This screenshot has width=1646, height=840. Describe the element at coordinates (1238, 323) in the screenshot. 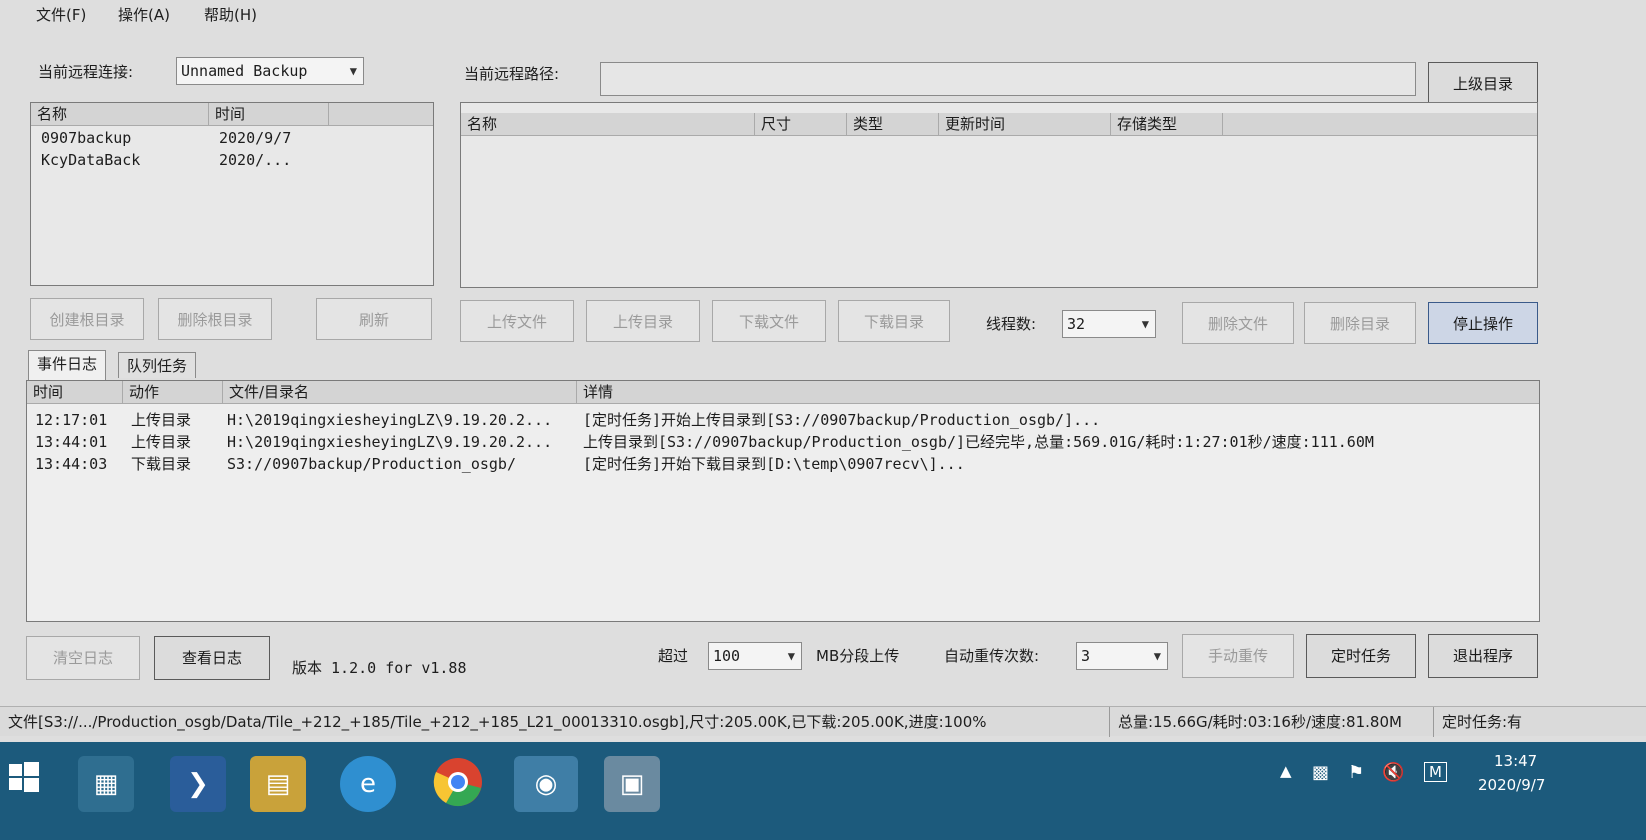

I see `delete-file-button: 删除文件` at that location.